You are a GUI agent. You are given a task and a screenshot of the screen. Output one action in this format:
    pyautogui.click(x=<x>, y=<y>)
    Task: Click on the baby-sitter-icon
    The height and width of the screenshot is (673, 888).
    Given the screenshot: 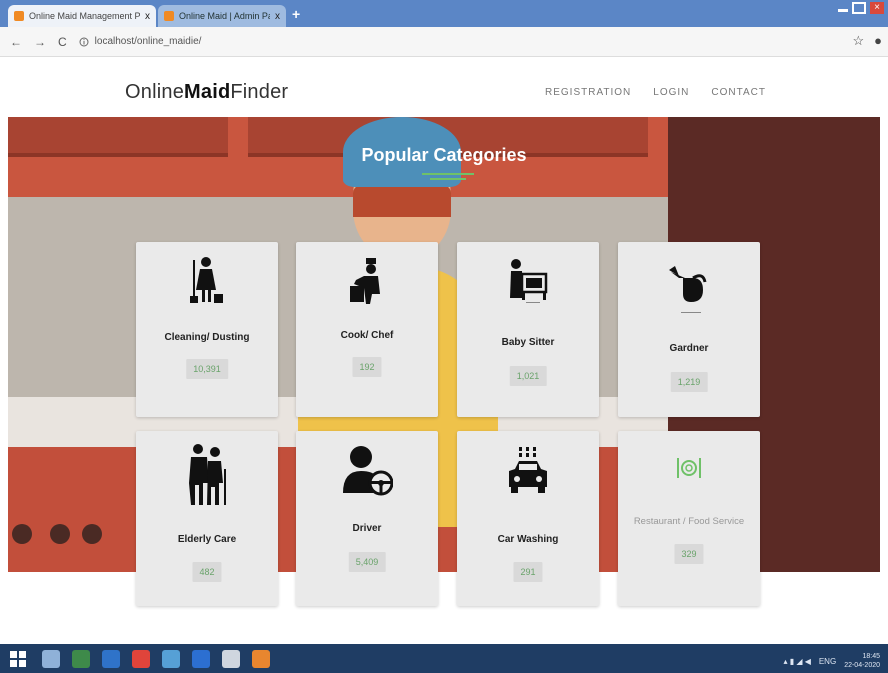 What is the action you would take?
    pyautogui.click(x=528, y=283)
    